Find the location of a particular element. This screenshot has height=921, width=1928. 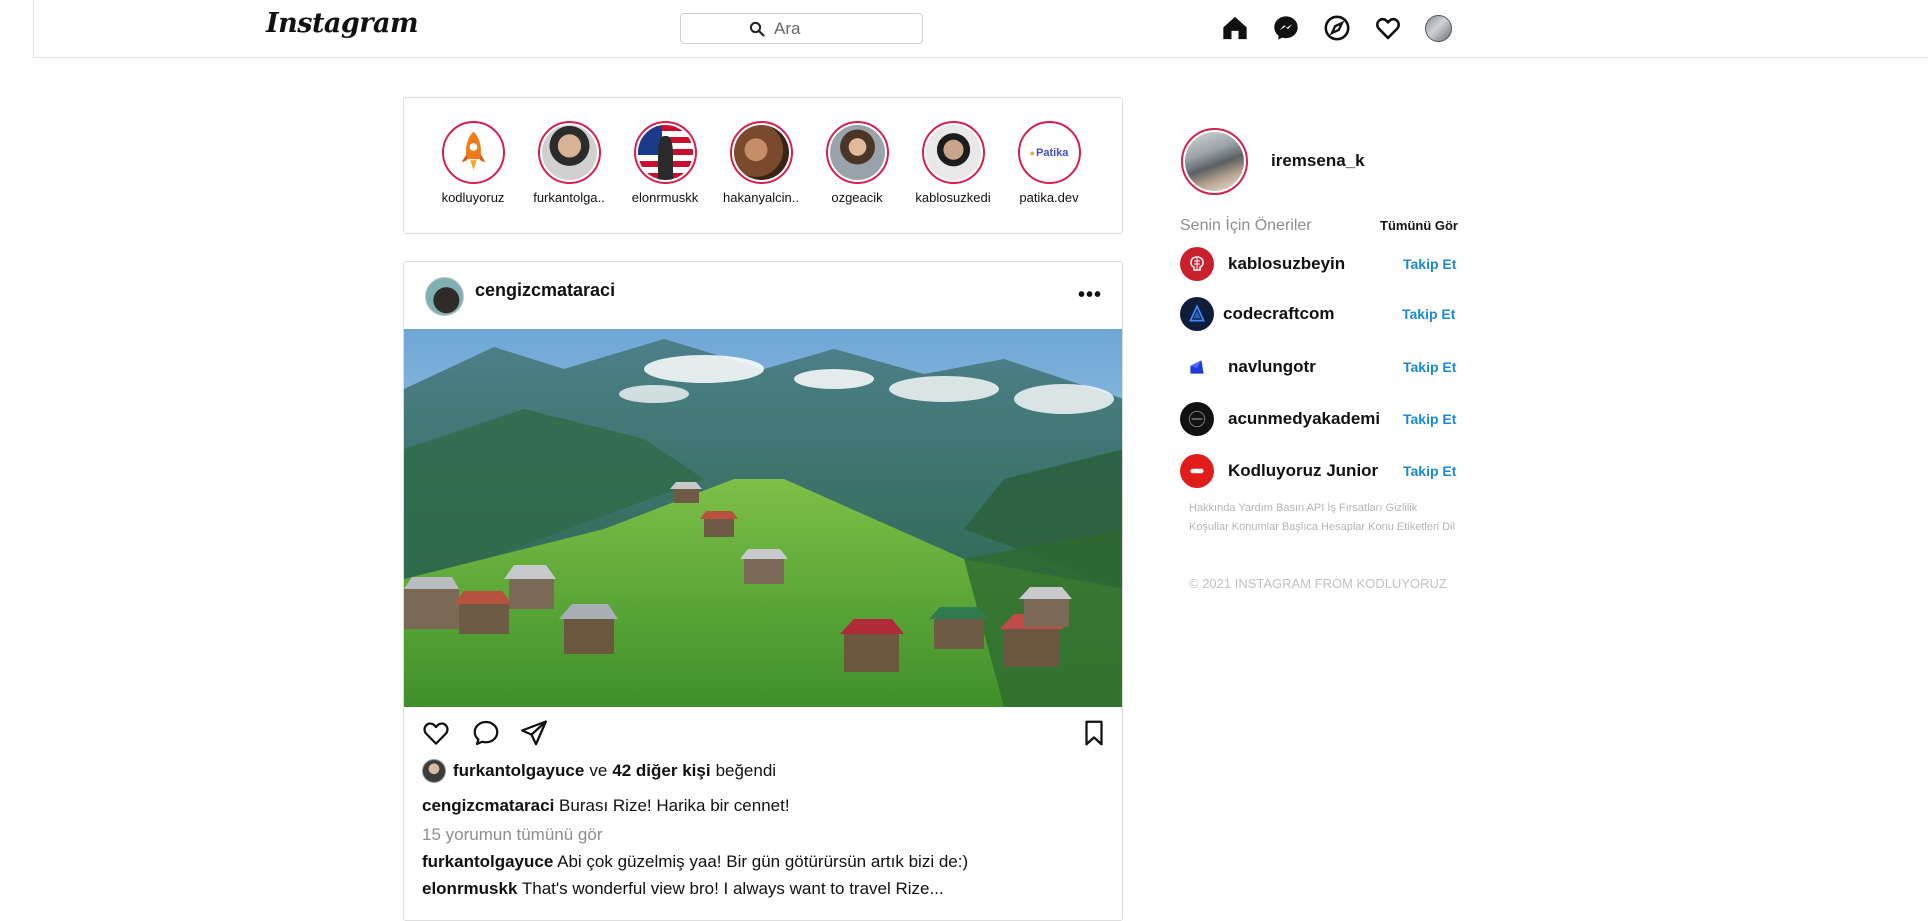

comment-icon is located at coordinates (486, 733).